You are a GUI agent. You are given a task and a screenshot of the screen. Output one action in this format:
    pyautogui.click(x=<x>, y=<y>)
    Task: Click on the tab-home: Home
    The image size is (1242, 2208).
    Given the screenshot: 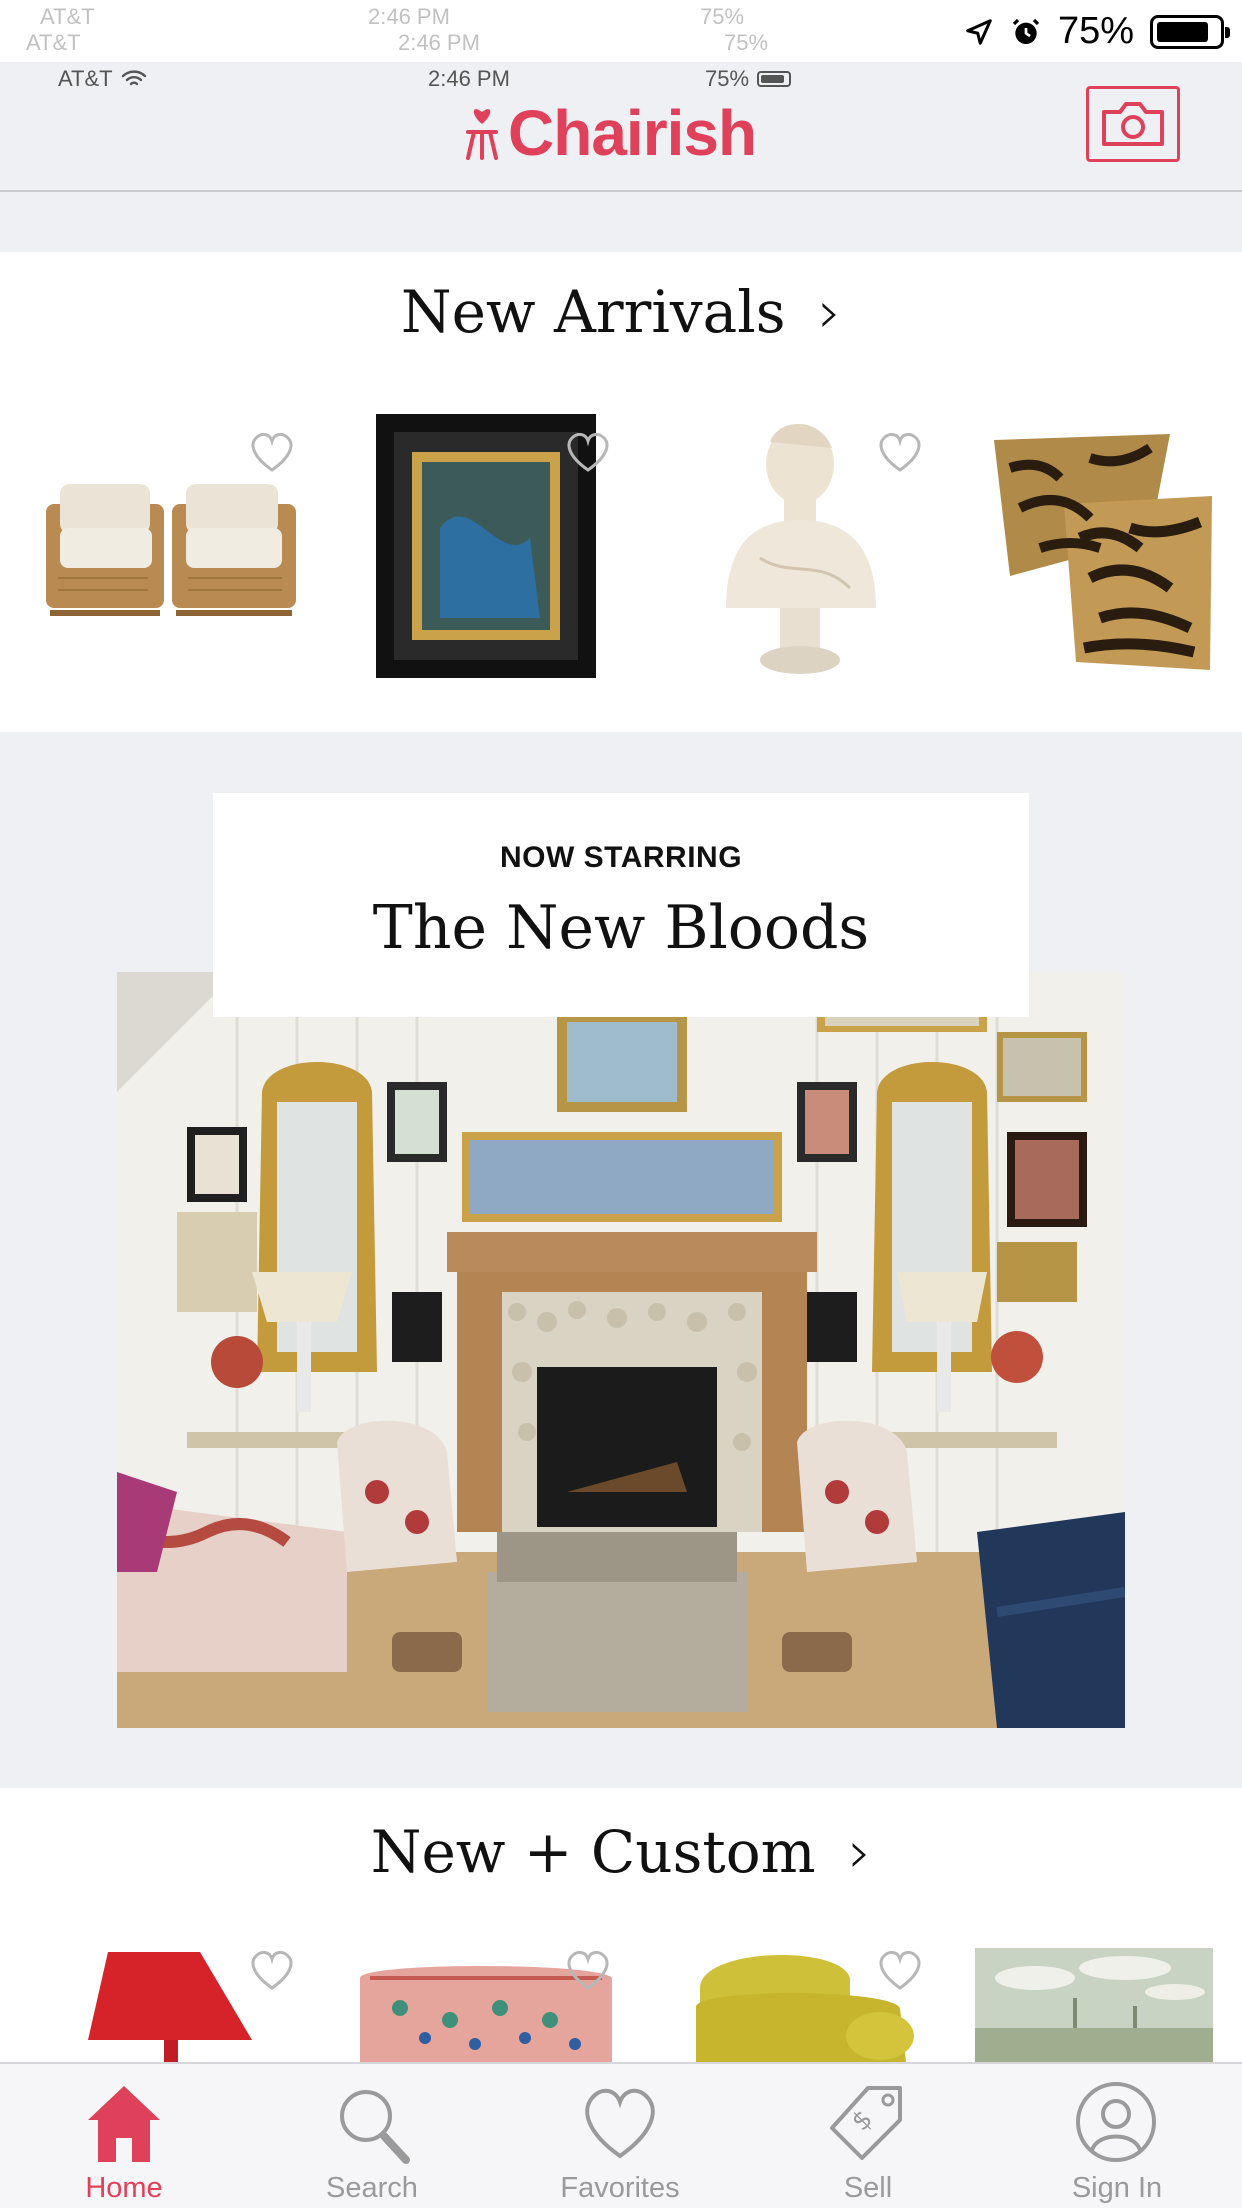 What is the action you would take?
    pyautogui.click(x=124, y=2136)
    